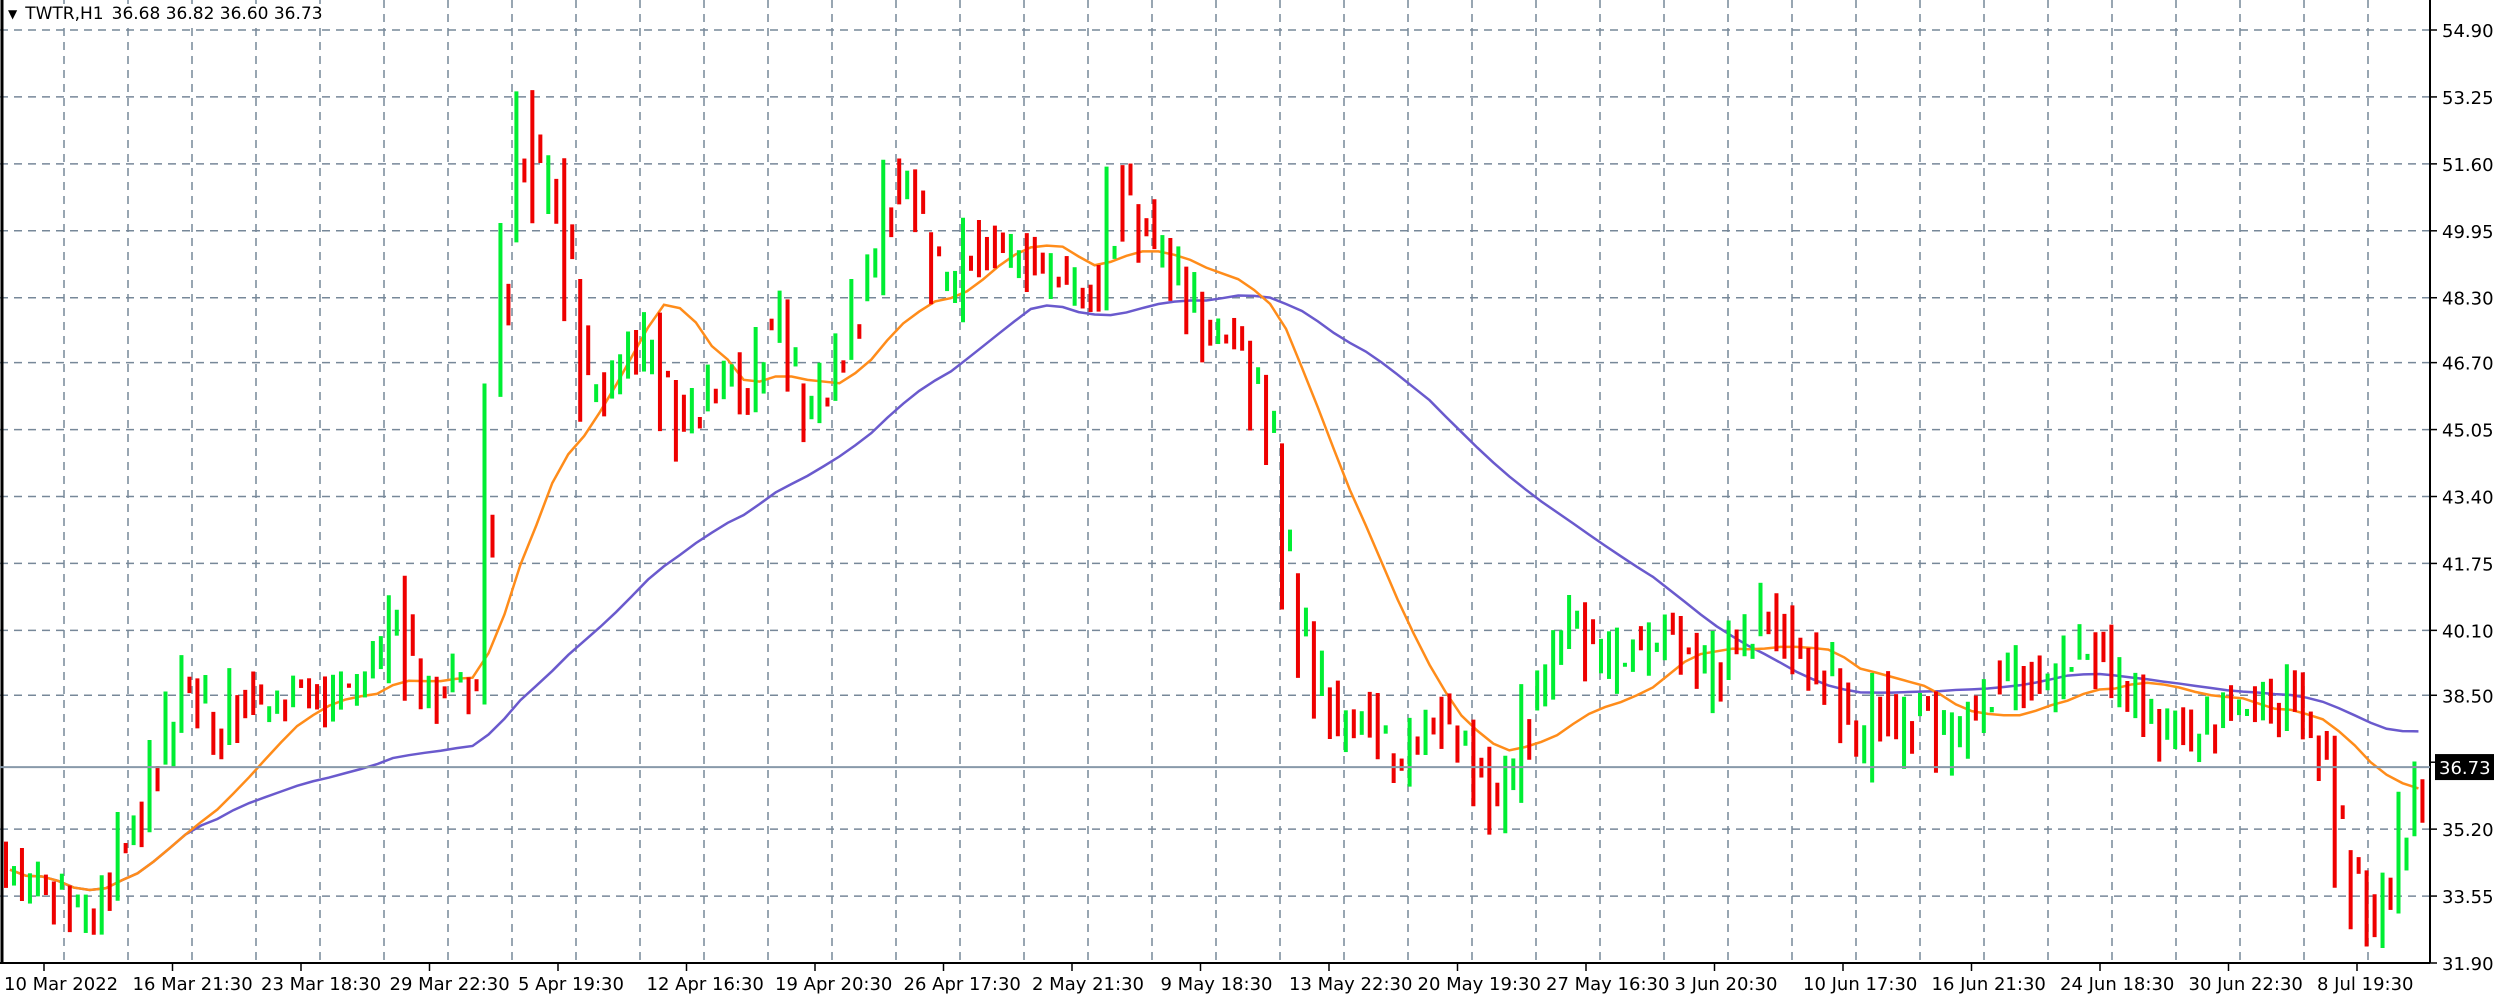 The width and height of the screenshot is (2494, 996). Describe the element at coordinates (450, 984) in the screenshot. I see `x-tick-label: 29 Mar 22:30` at that location.